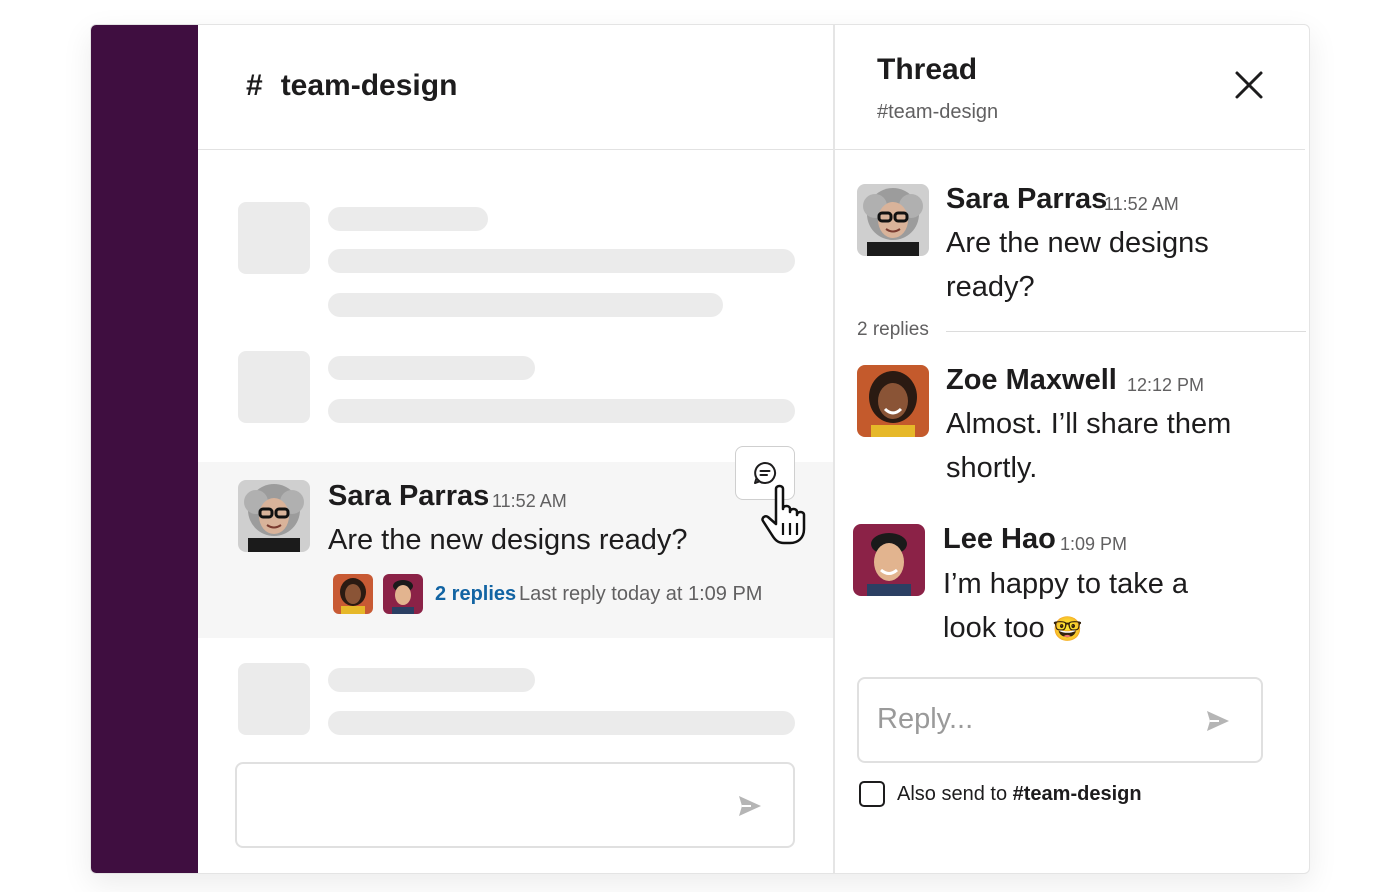 Image resolution: width=1400 pixels, height=892 pixels. I want to click on channel-title: # team-design, so click(351, 86).